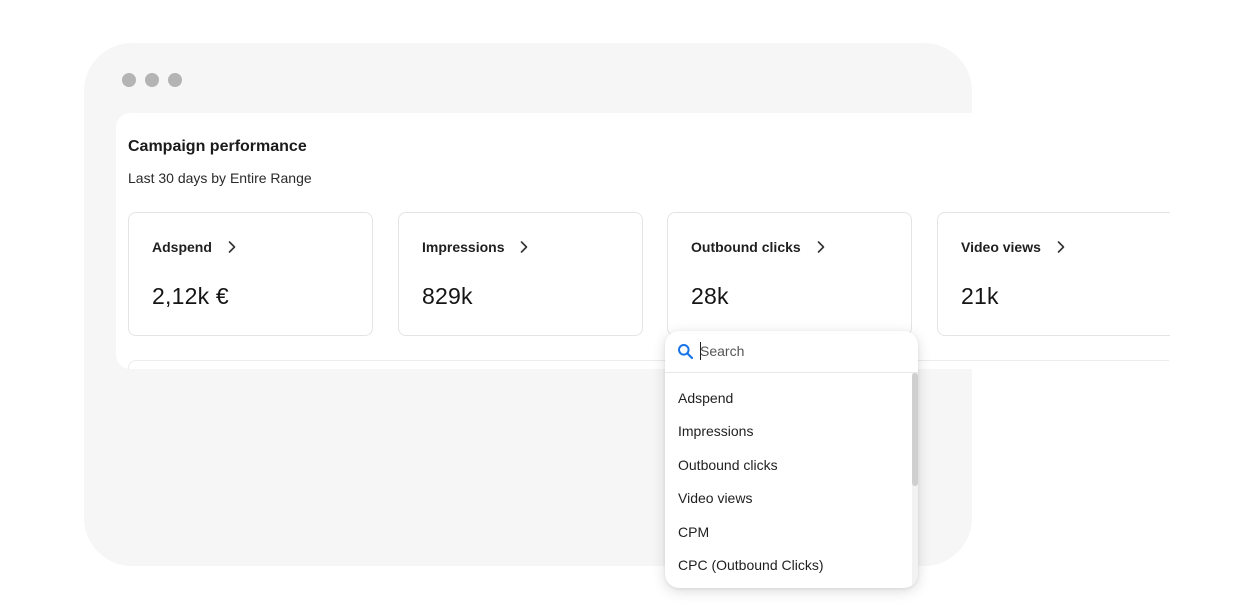 This screenshot has height=608, width=1254. Describe the element at coordinates (789, 274) in the screenshot. I see `metric-card-outbound-clicks: Outbound clicks 28k` at that location.